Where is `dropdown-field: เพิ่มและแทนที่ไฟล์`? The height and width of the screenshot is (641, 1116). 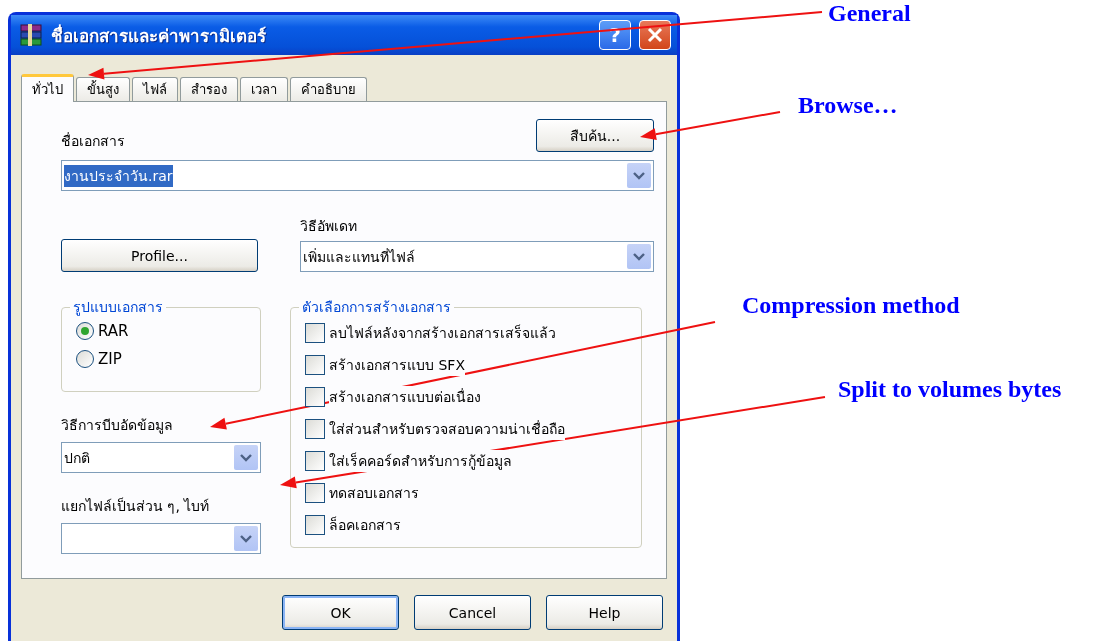
dropdown-field: เพิ่มและแทนที่ไฟล์ is located at coordinates (477, 256).